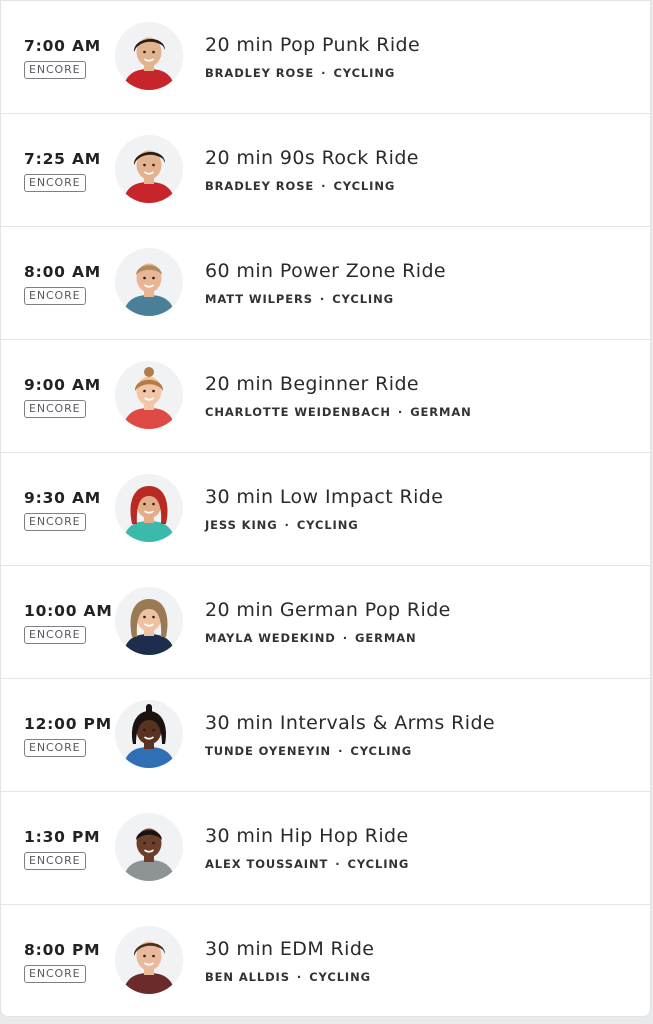 Image resolution: width=653 pixels, height=1024 pixels. I want to click on class-title: 30 min Low Impact Ride, so click(324, 497).